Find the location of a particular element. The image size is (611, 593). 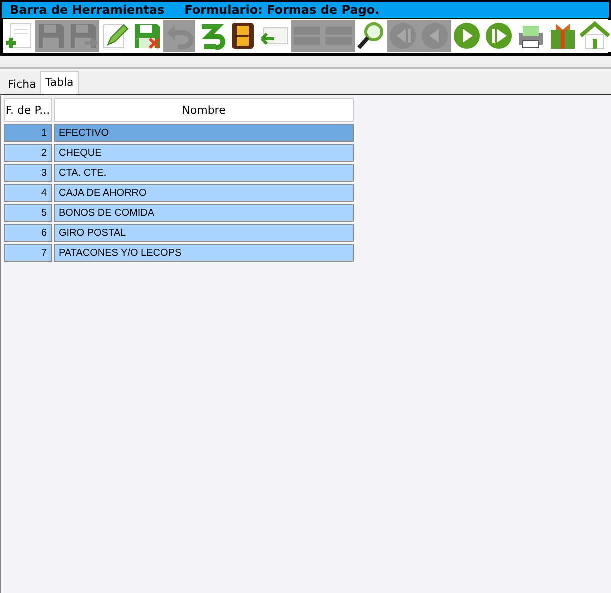

previous-icon is located at coordinates (435, 36).